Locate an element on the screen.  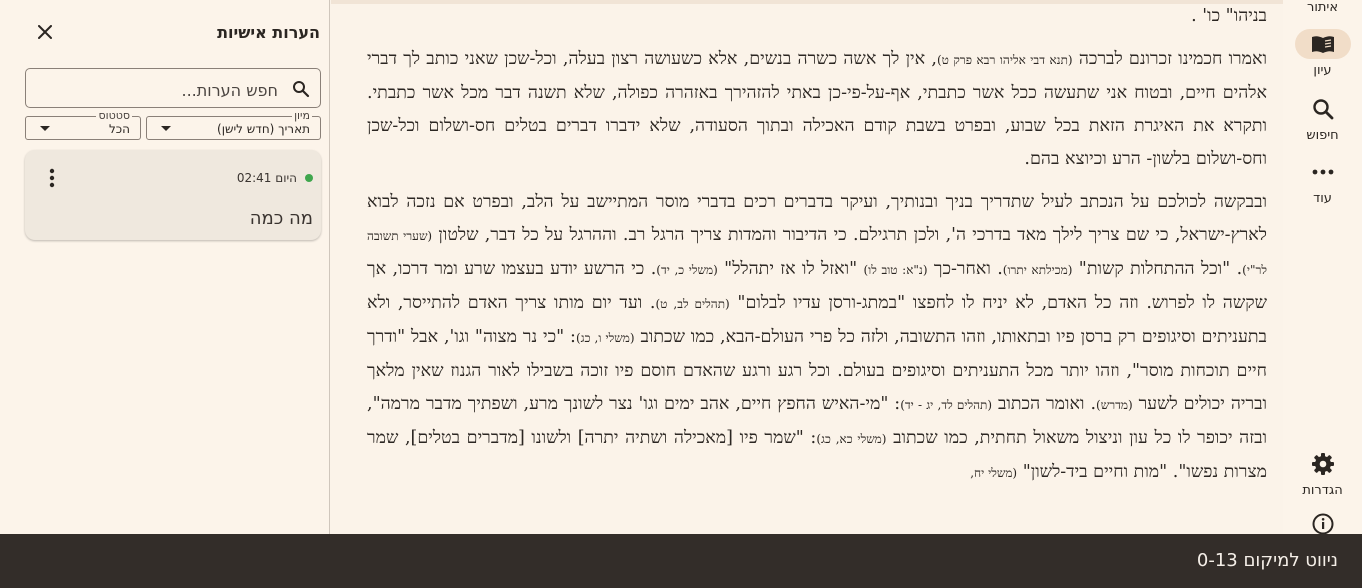
gear-icon is located at coordinates (1322, 464).